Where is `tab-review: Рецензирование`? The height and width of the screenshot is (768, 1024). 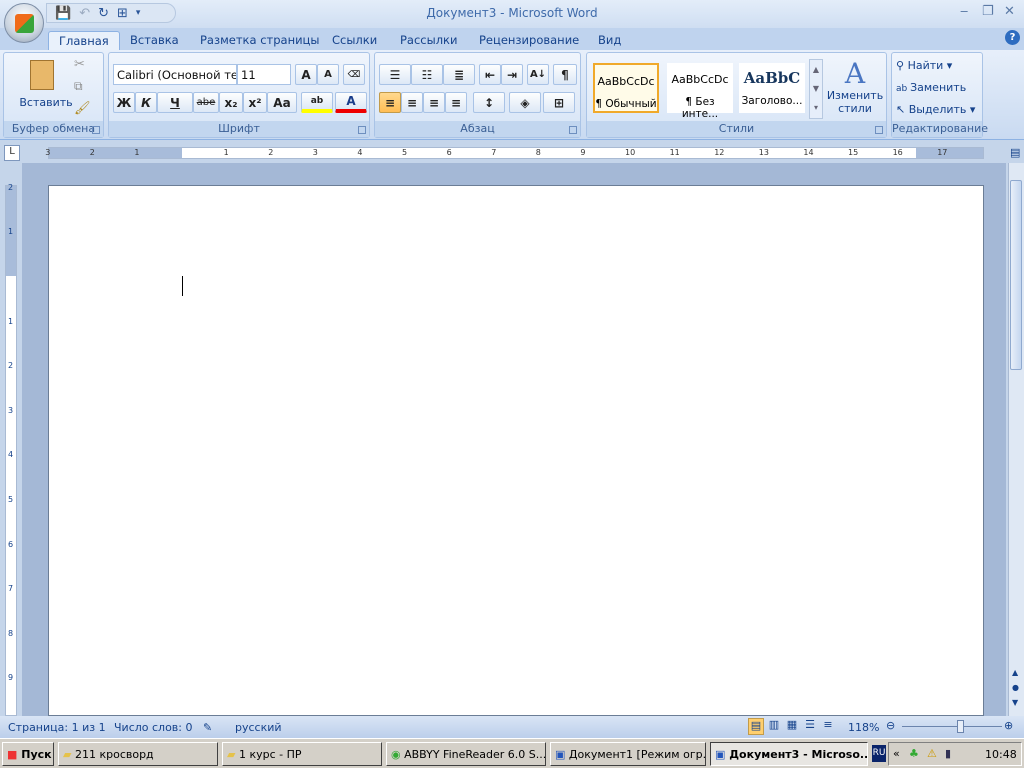 tab-review: Рецензирование is located at coordinates (529, 40).